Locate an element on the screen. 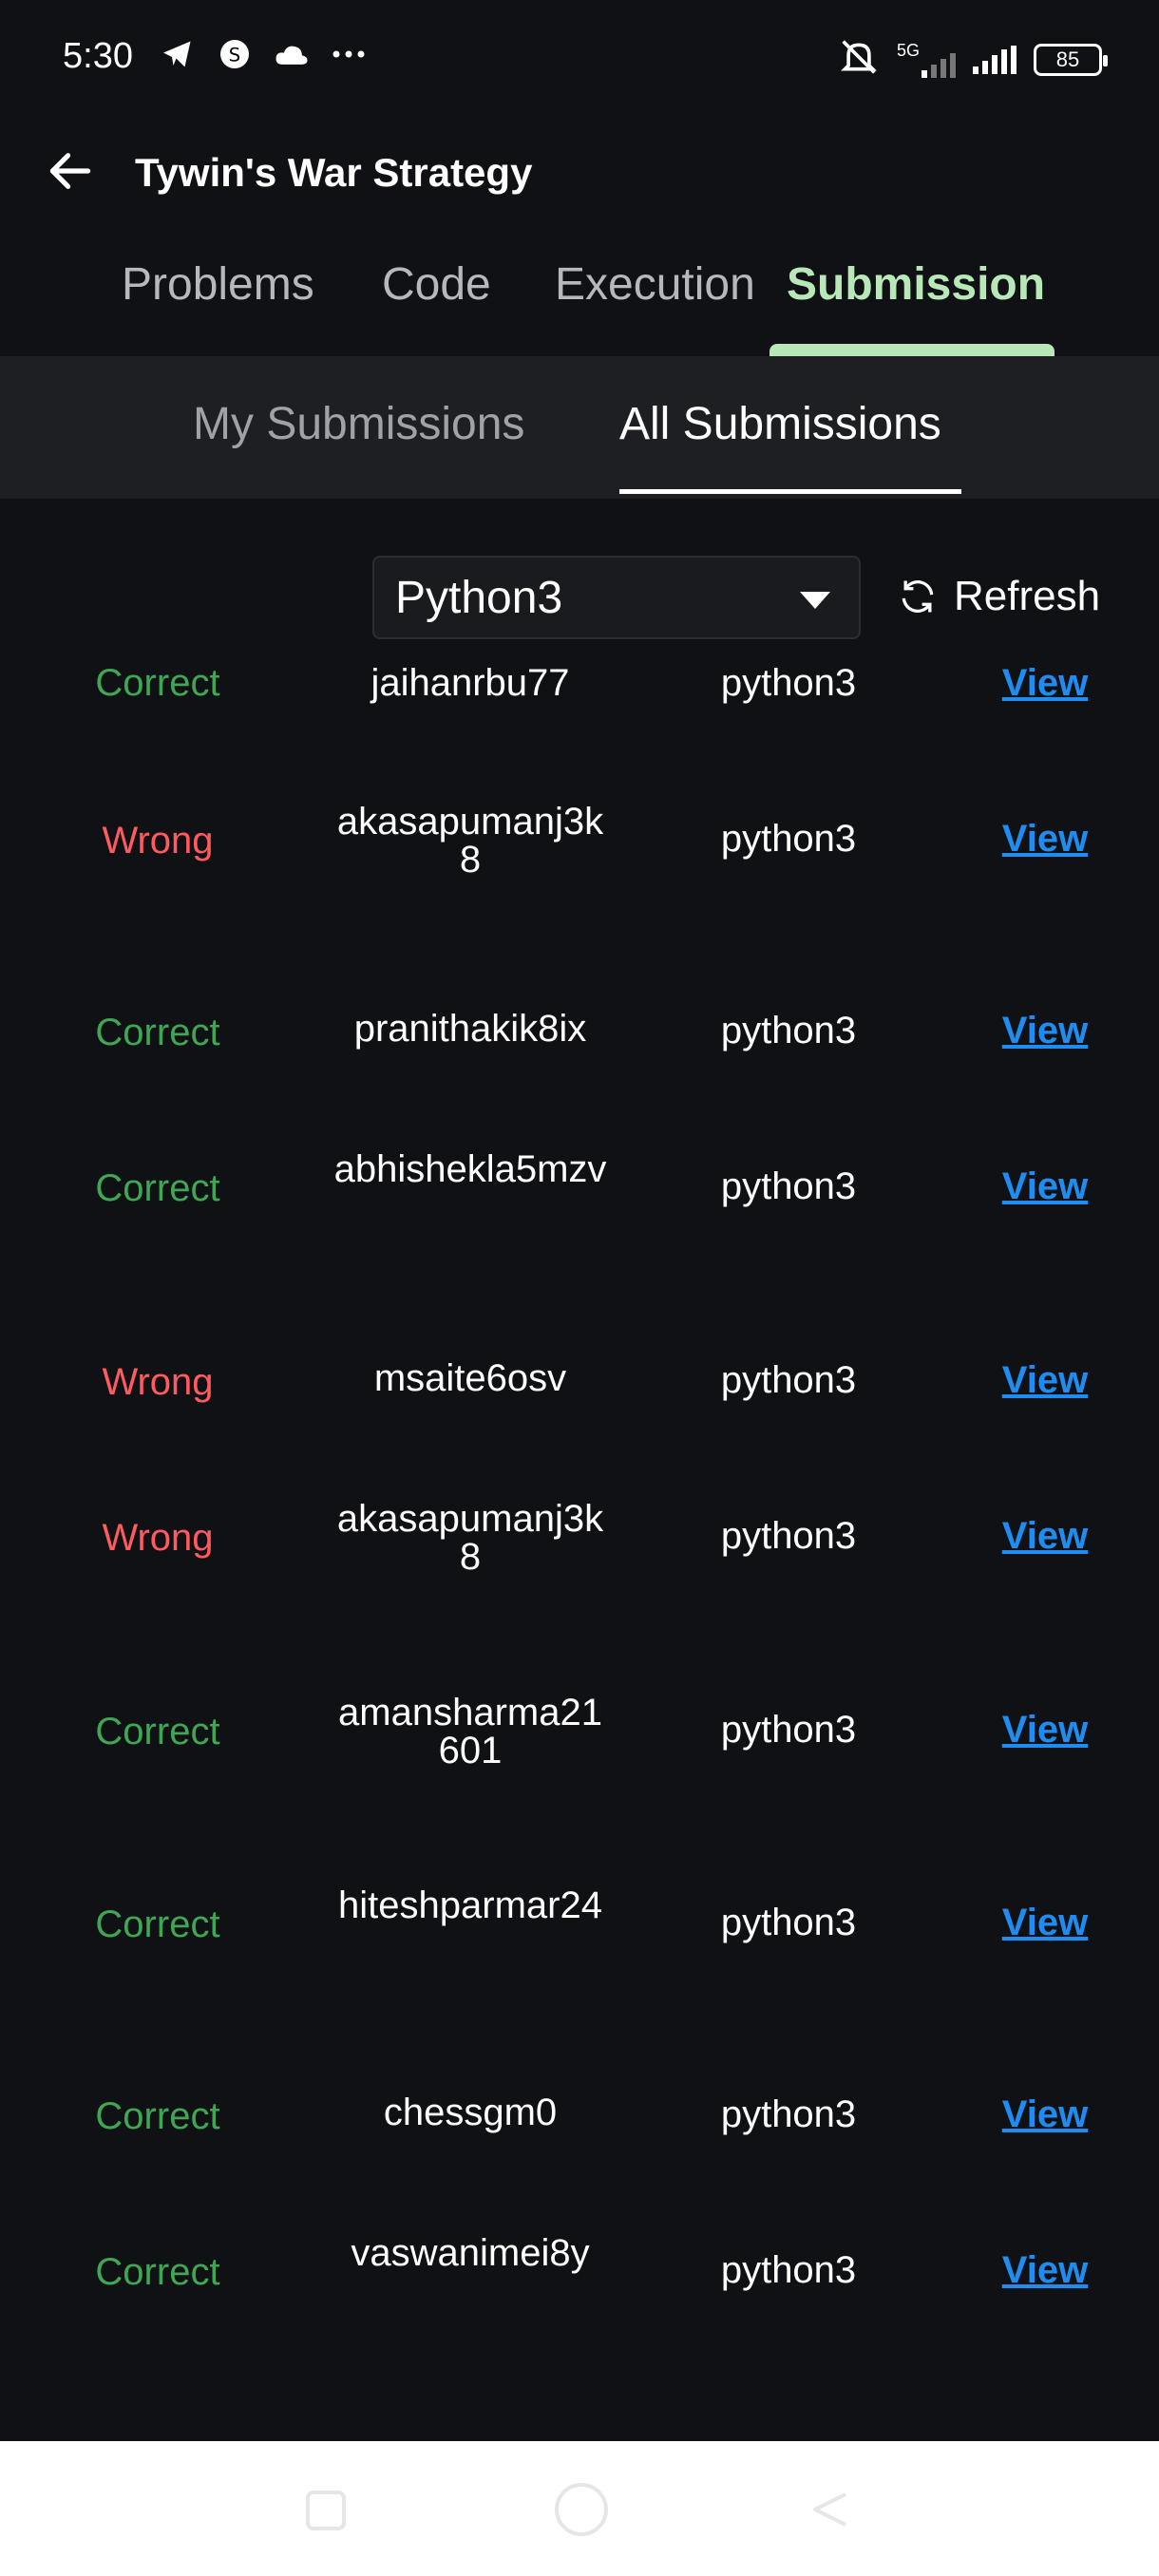  caret-down-icon is located at coordinates (815, 600).